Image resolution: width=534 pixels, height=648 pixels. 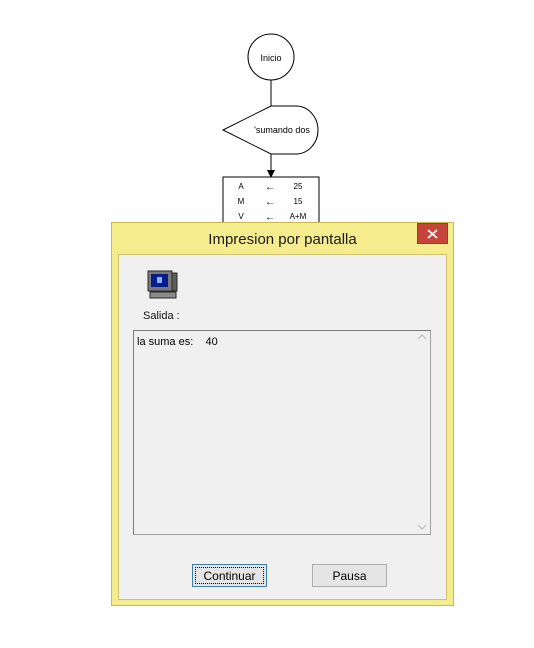 I want to click on dialog-title-bar: Impresion por pantalla, so click(x=282, y=239).